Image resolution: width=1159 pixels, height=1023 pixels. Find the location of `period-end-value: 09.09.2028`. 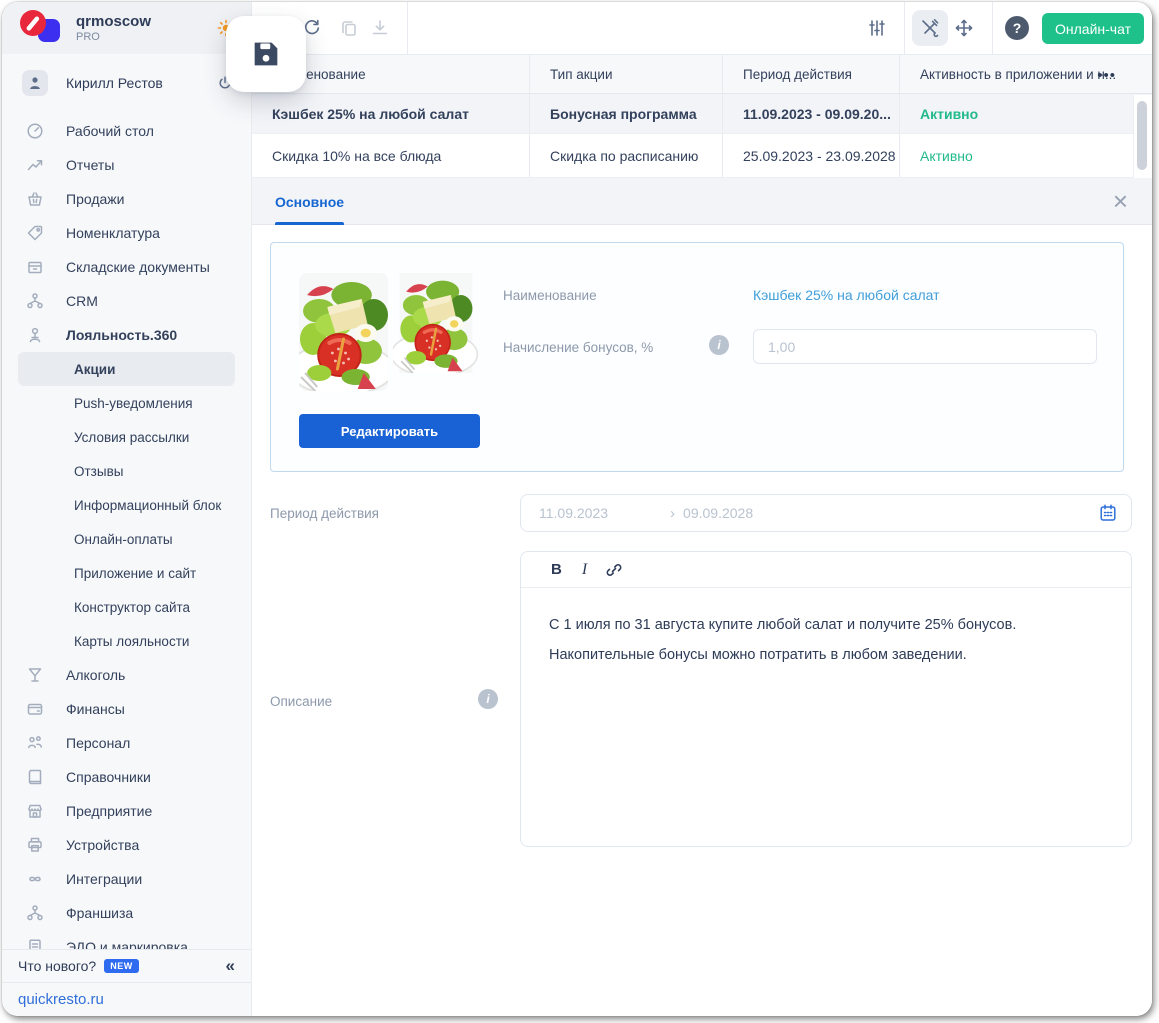

period-end-value: 09.09.2028 is located at coordinates (718, 513).